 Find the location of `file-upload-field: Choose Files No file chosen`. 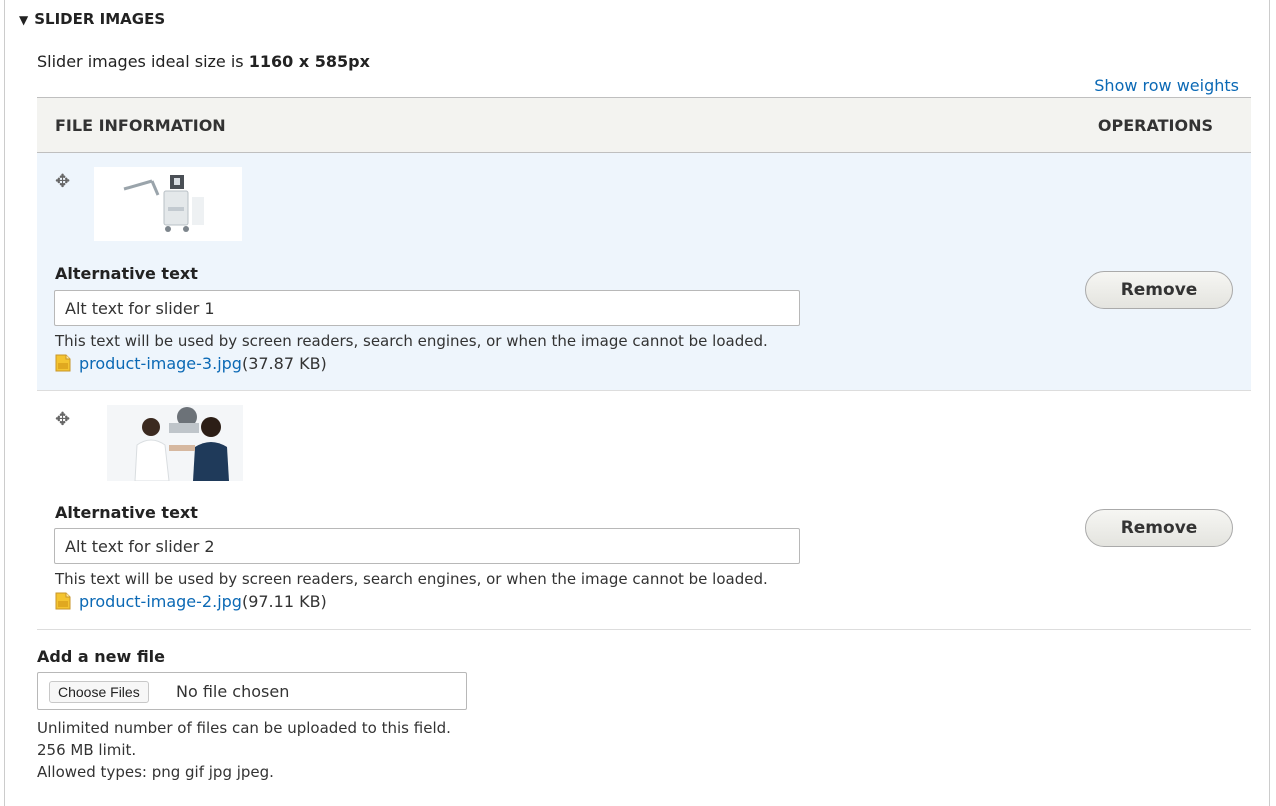

file-upload-field: Choose Files No file chosen is located at coordinates (252, 691).